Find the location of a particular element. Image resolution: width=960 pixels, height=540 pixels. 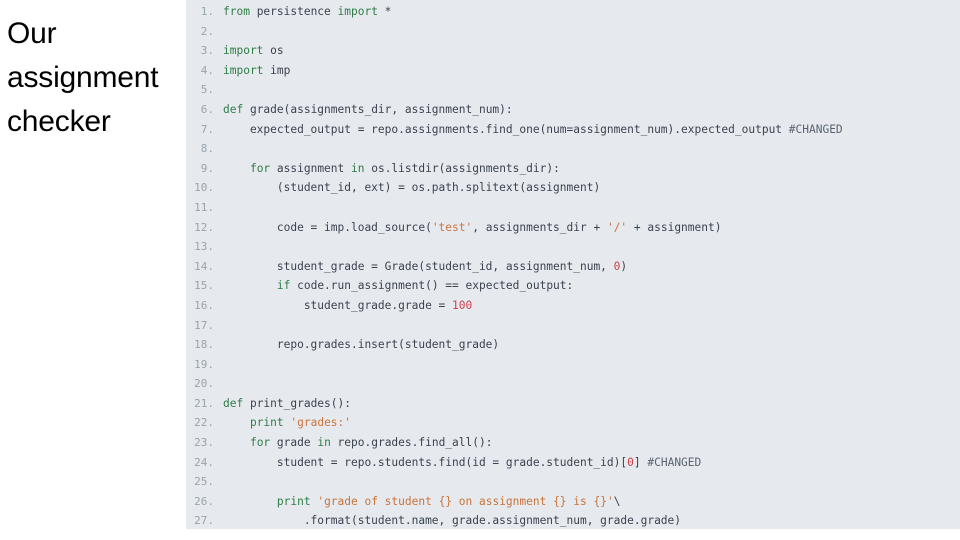

code-token-str: 'test' is located at coordinates (452, 227).